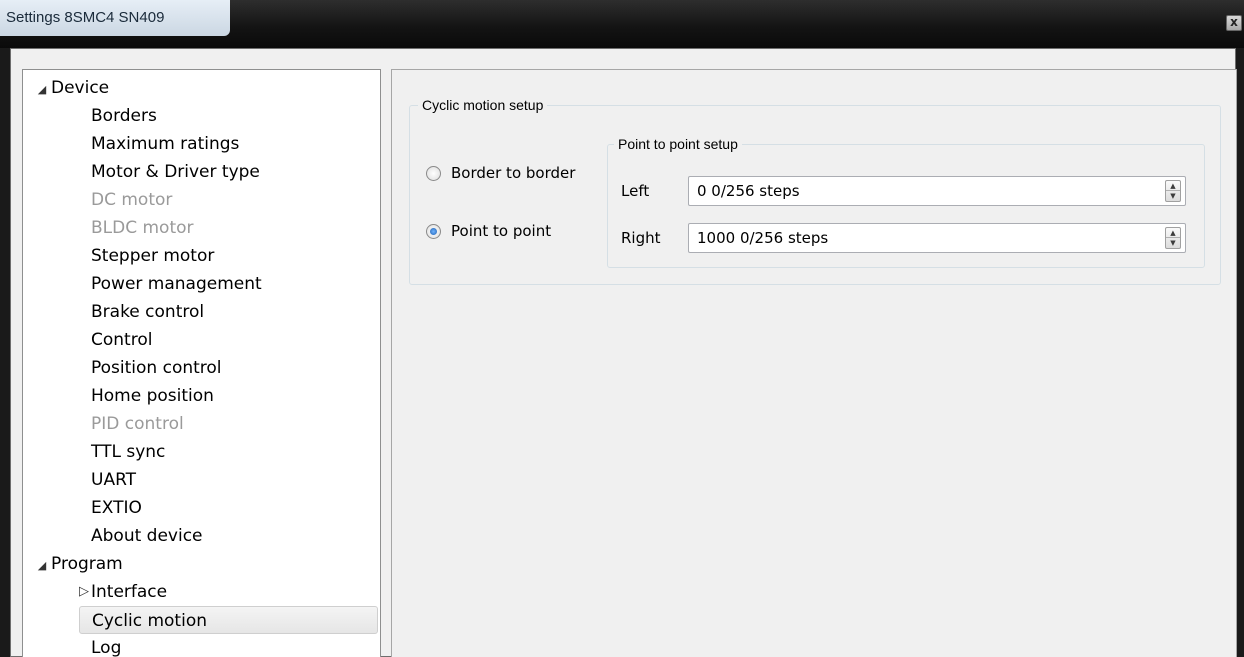 This screenshot has height=657, width=1244. Describe the element at coordinates (635, 191) in the screenshot. I see `left-label: Left` at that location.